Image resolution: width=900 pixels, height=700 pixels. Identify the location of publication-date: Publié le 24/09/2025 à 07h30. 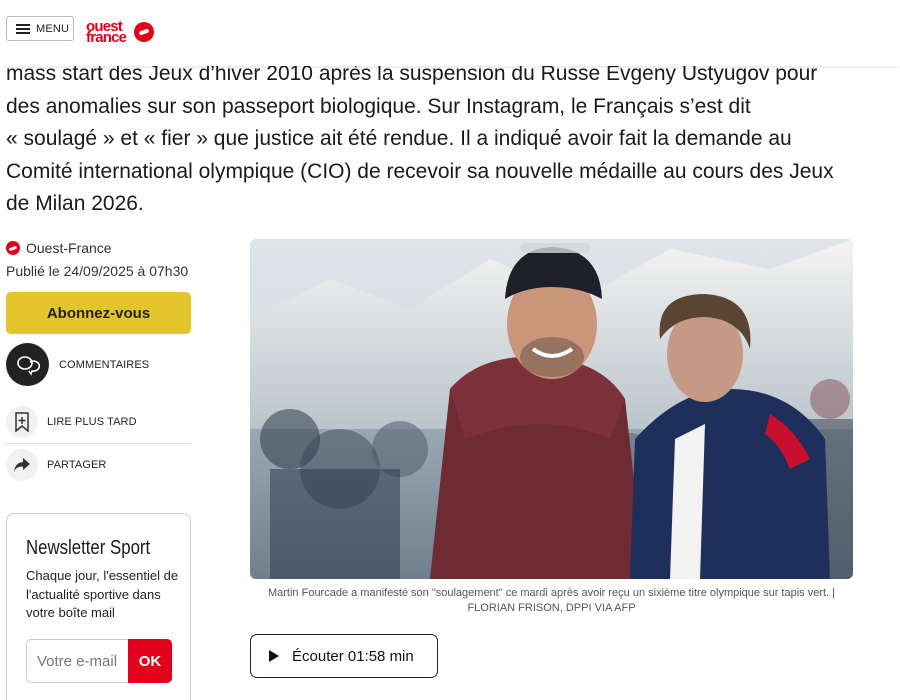
(97, 271).